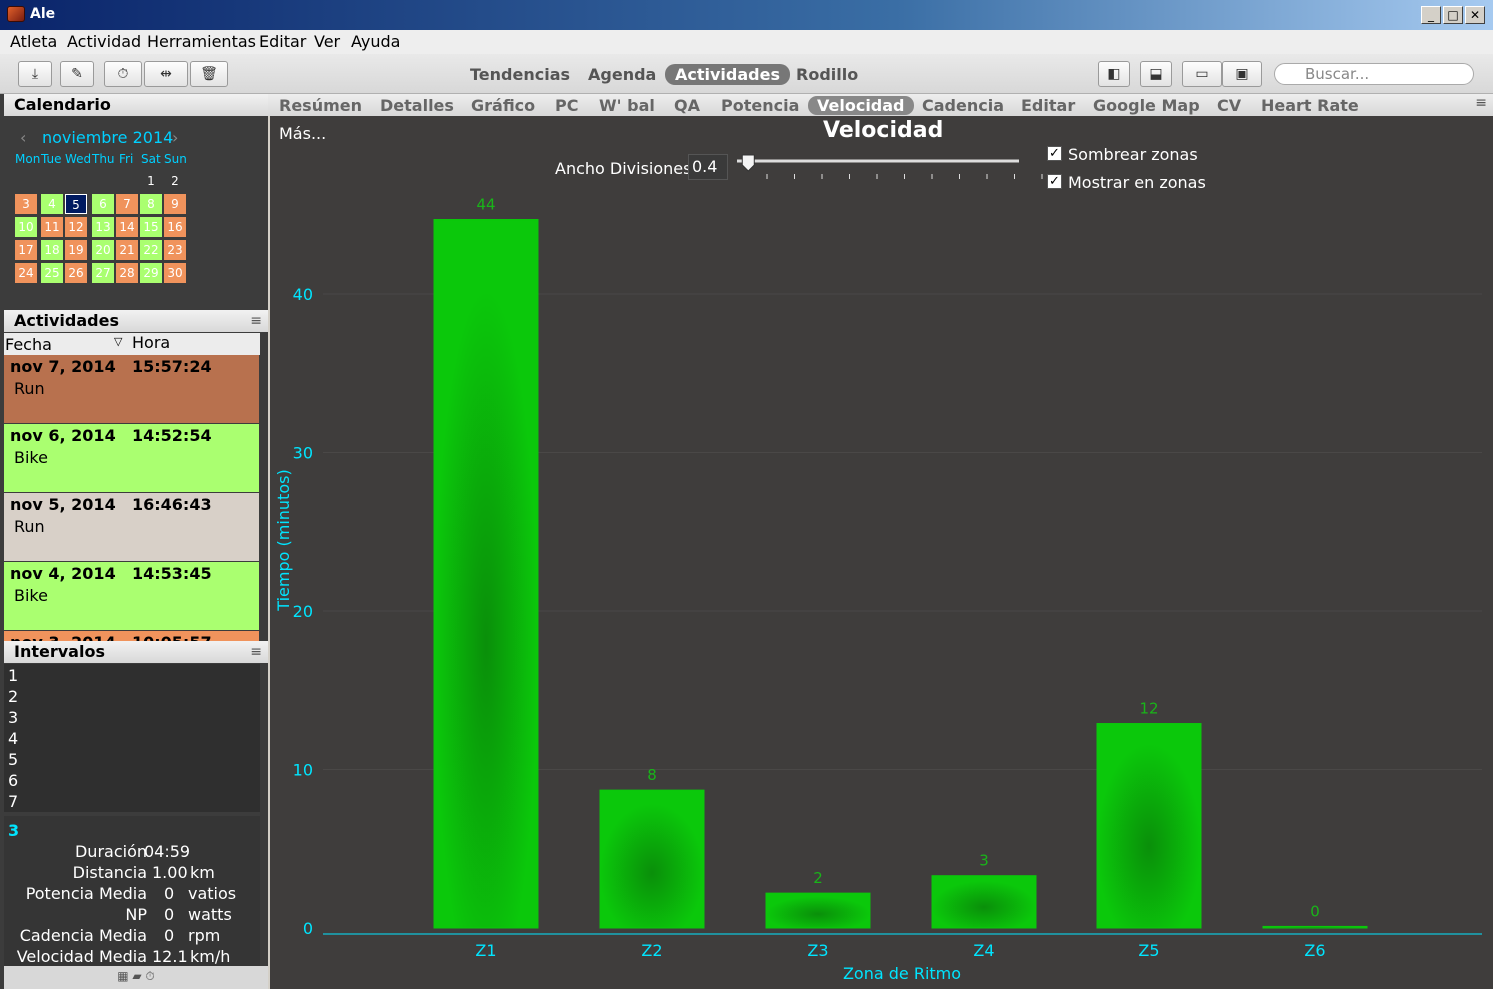 This screenshot has width=1493, height=989. I want to click on bar-value-label: 3, so click(984, 861).